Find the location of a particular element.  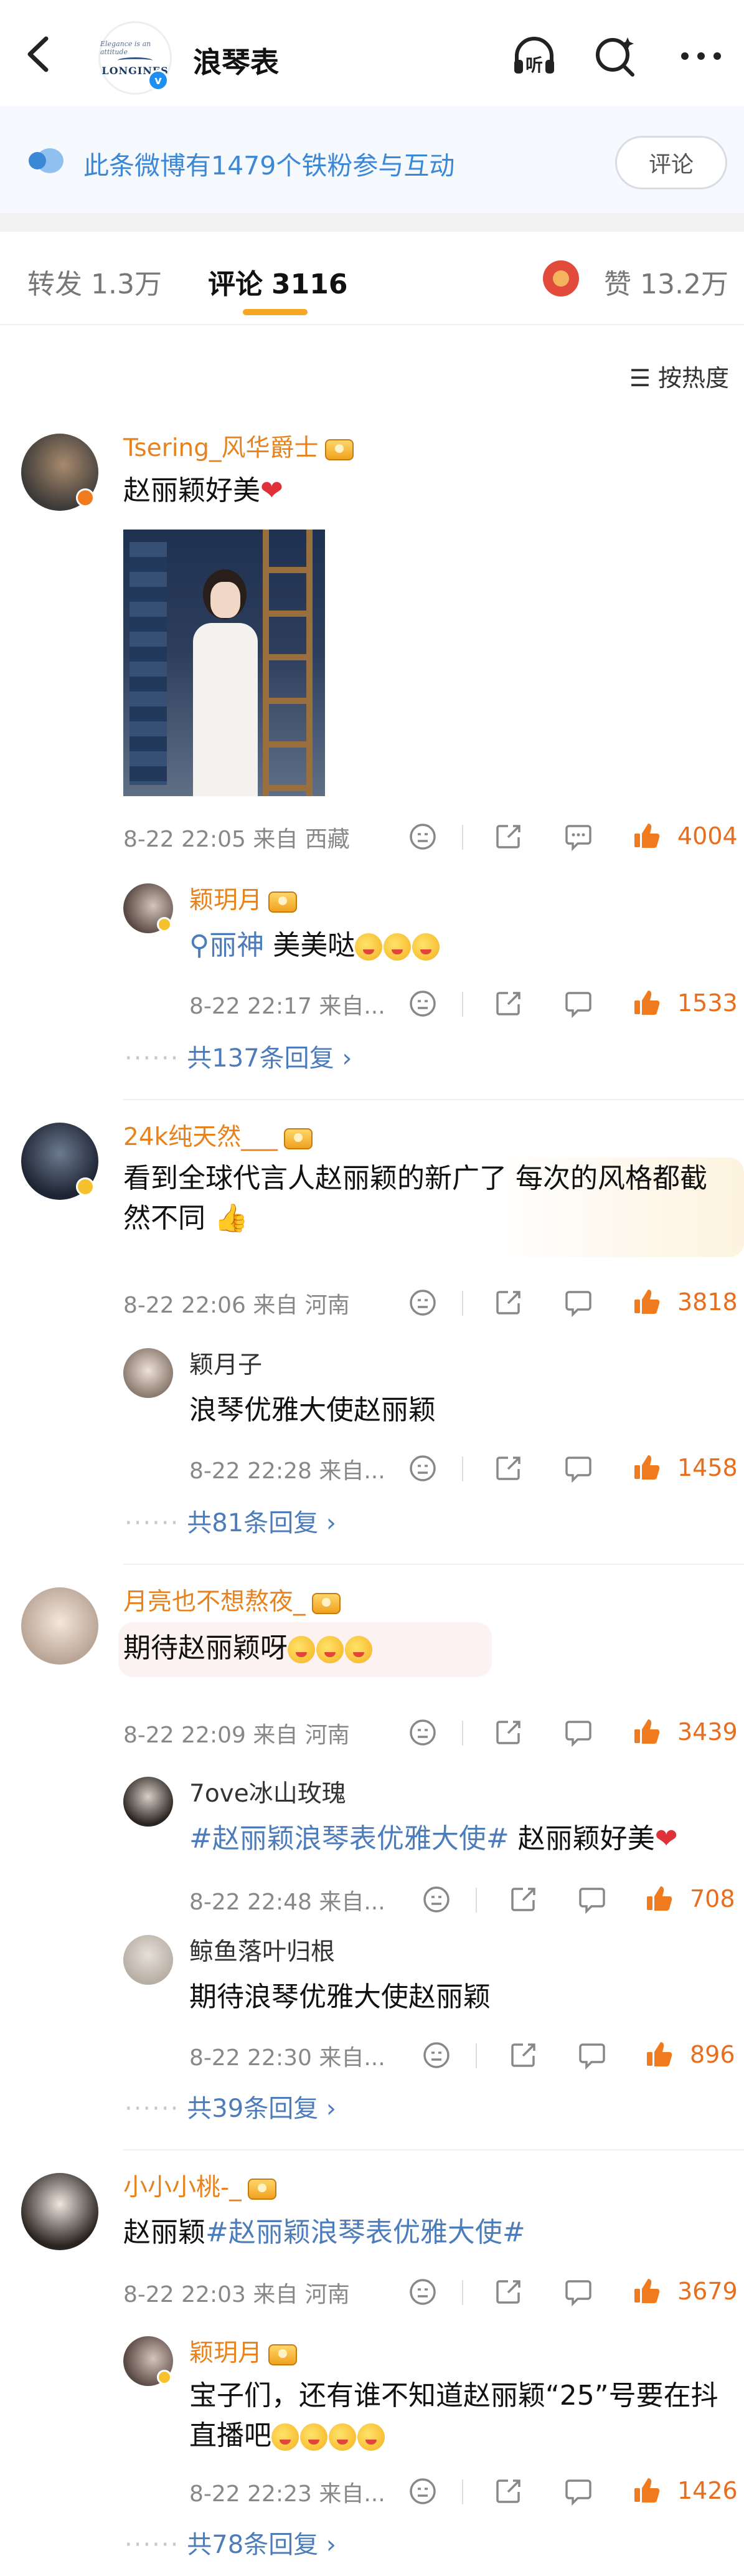

like-count: 3818 is located at coordinates (707, 1302).